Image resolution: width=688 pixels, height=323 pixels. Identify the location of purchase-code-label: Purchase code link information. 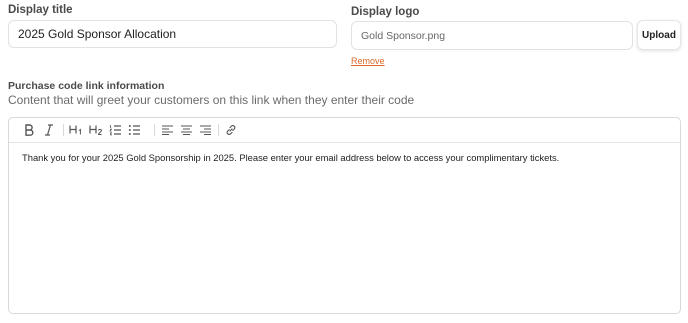
(86, 86).